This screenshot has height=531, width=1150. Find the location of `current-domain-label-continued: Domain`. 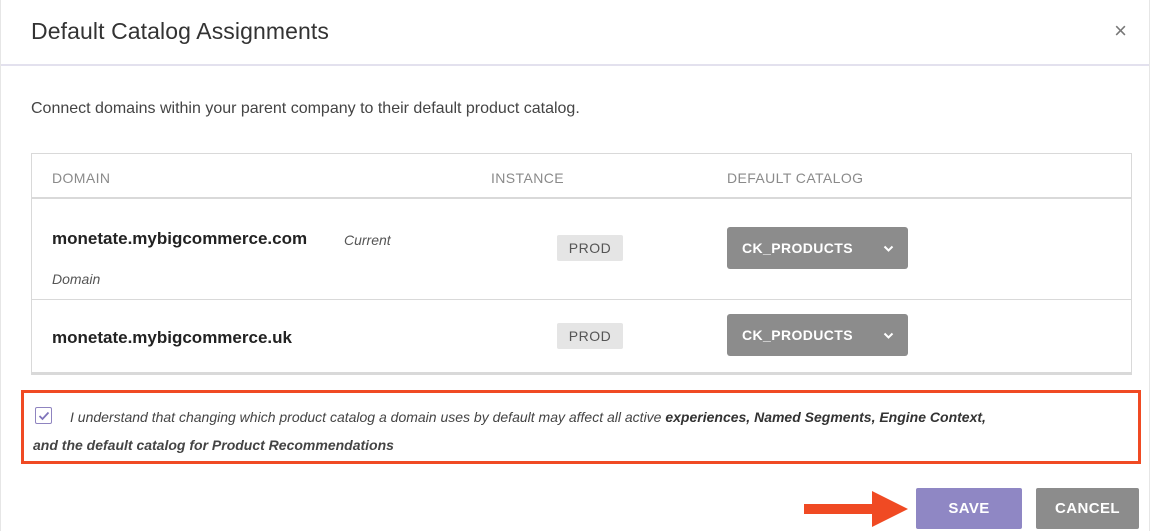

current-domain-label-continued: Domain is located at coordinates (76, 279).